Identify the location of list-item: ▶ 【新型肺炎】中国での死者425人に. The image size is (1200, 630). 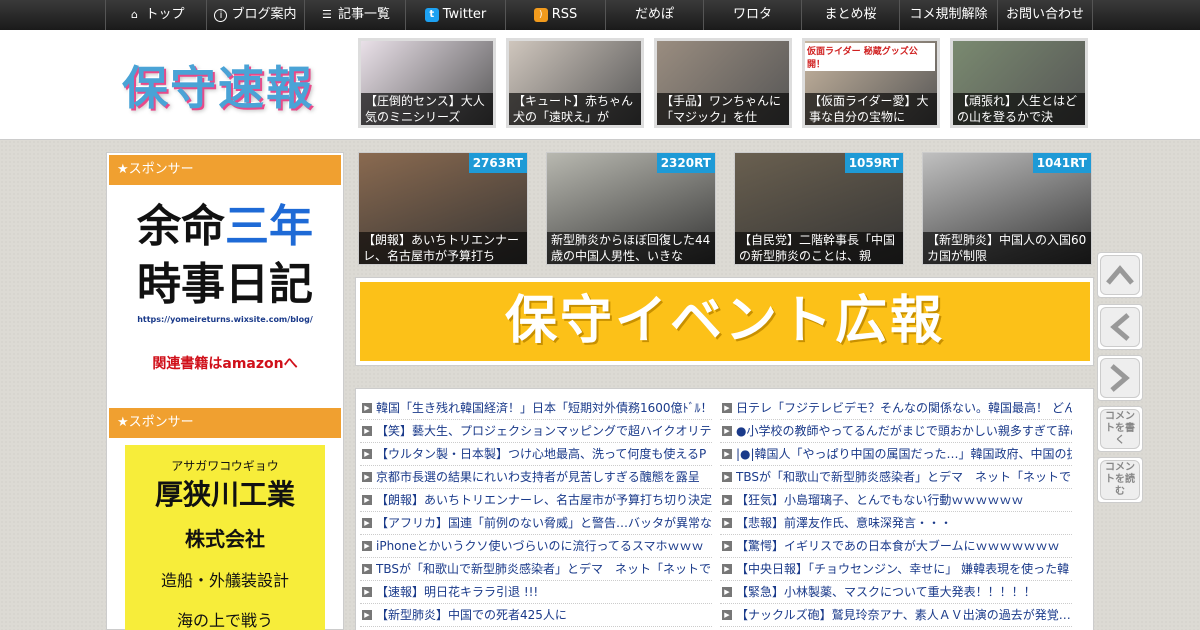
(536, 615).